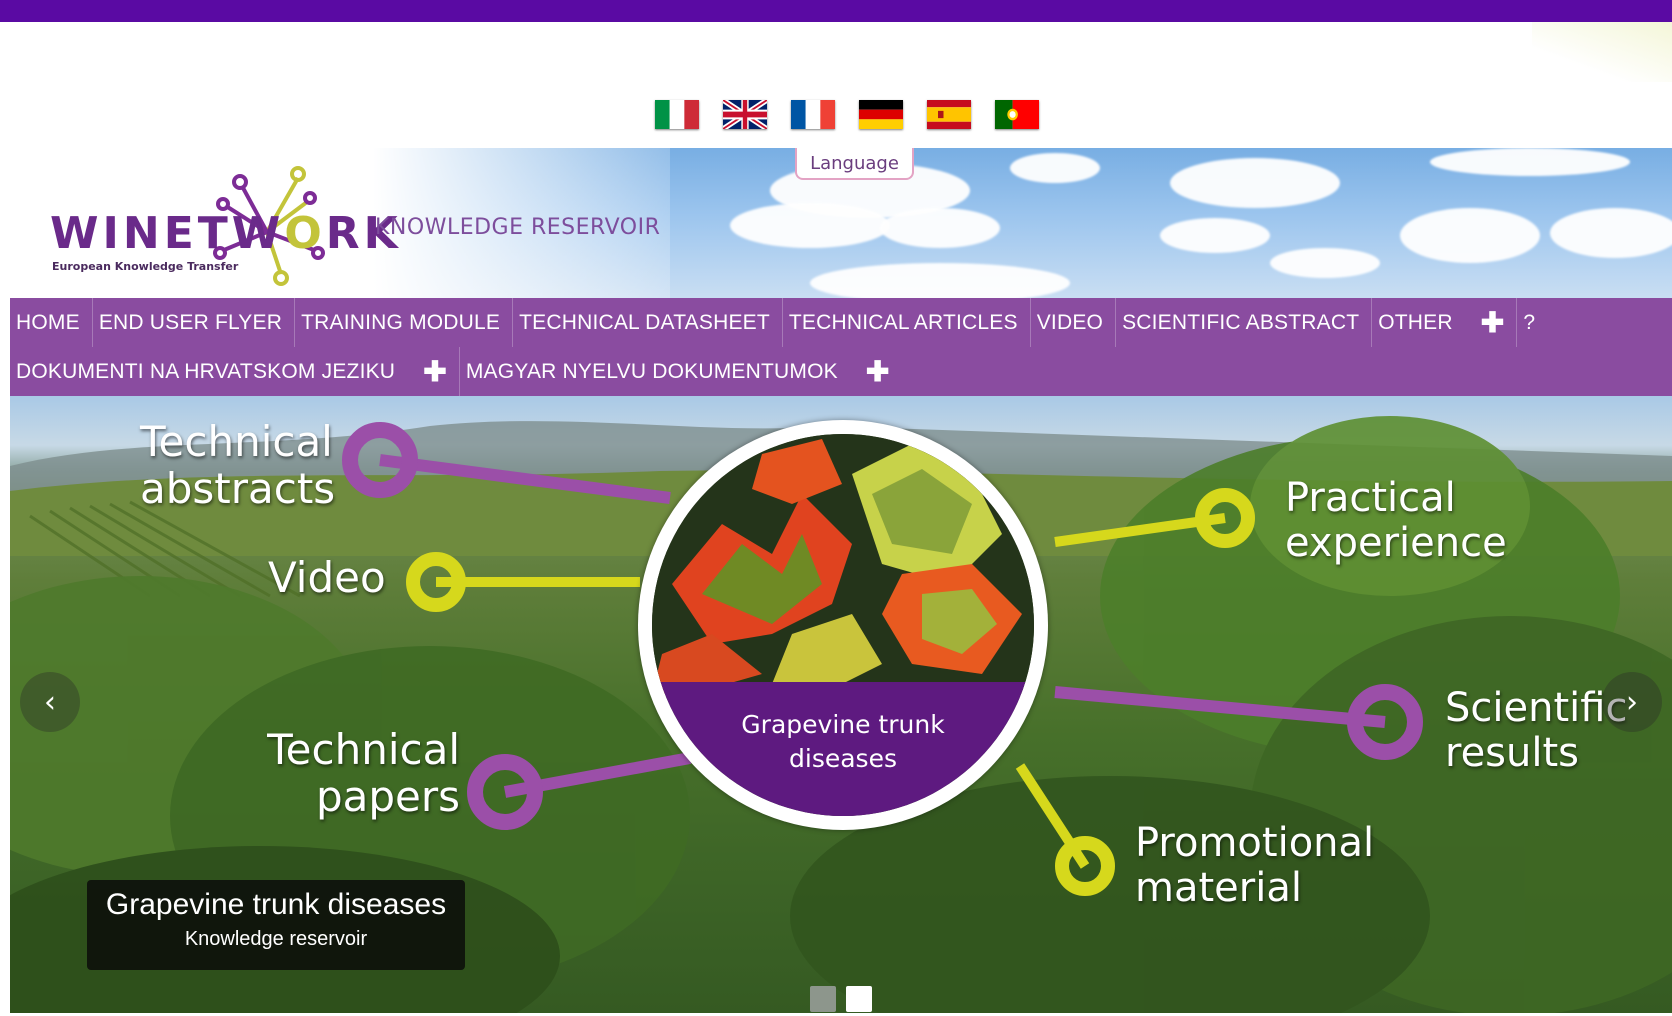  I want to click on grapevine-leaves-image: Grapevine trunk diseases, so click(843, 625).